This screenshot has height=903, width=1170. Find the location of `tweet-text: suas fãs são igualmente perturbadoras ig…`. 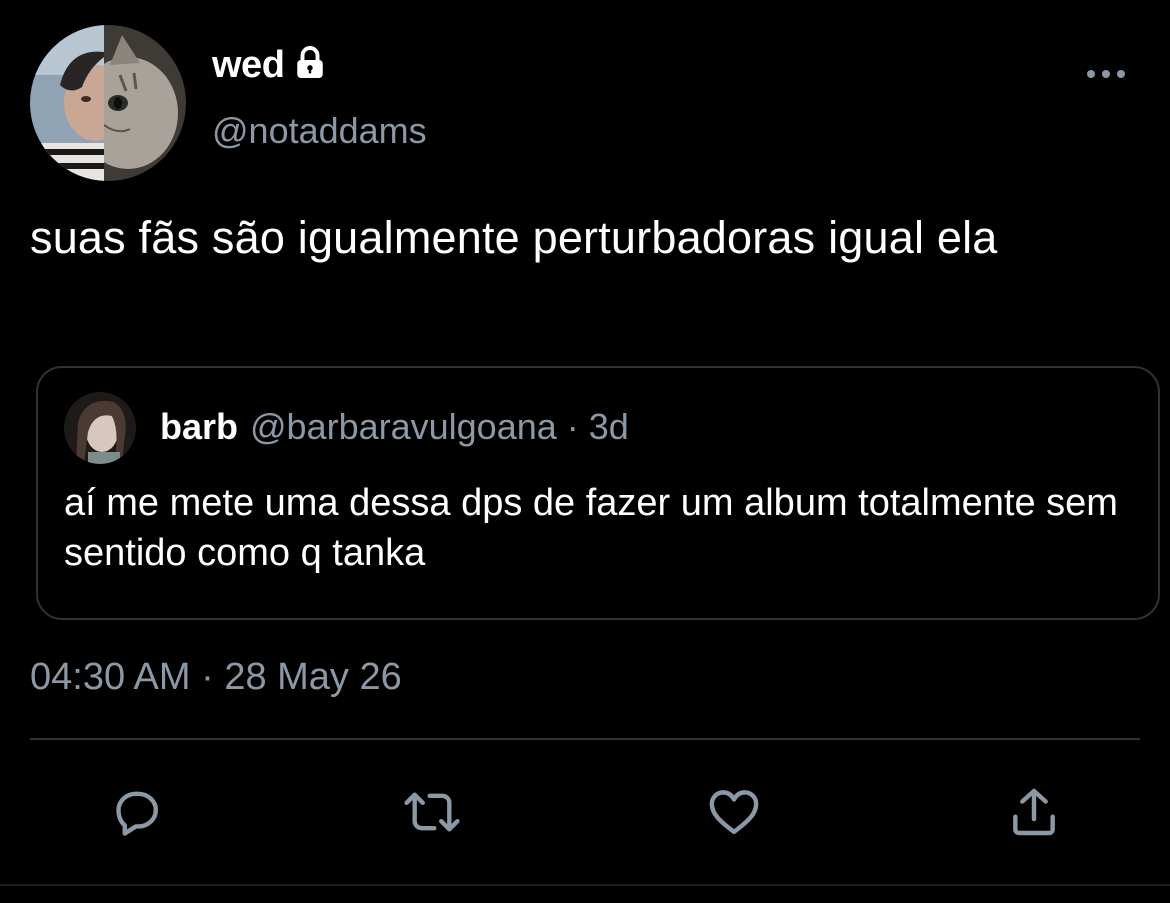

tweet-text: suas fãs são igualmente perturbadoras ig… is located at coordinates (514, 237).